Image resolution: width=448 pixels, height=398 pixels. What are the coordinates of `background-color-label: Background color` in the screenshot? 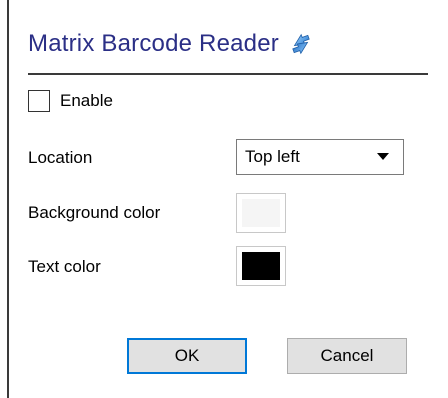 It's located at (94, 212).